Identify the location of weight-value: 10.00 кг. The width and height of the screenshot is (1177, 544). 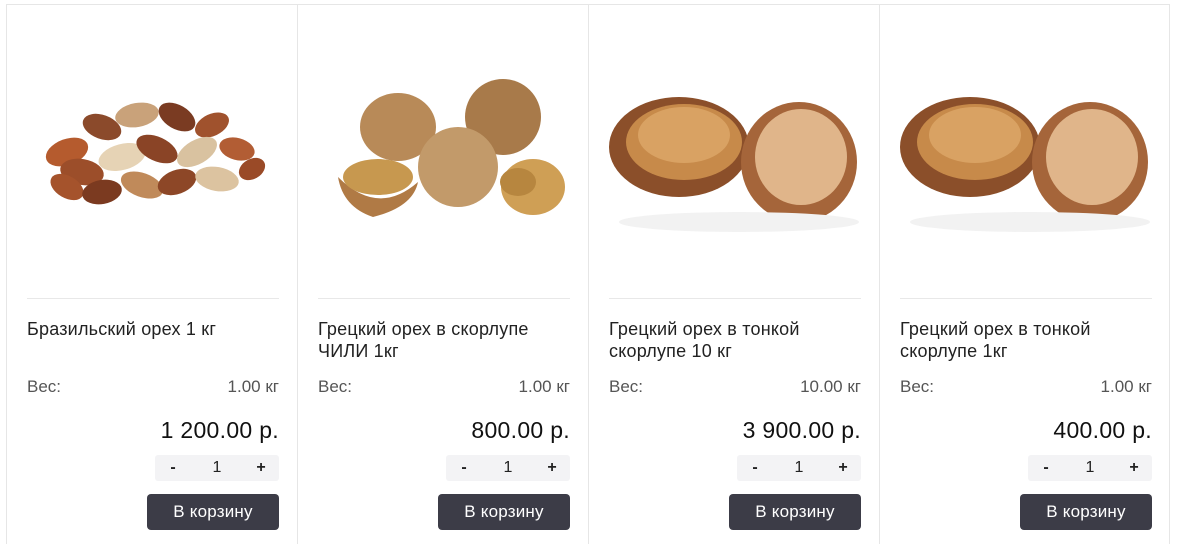
(830, 386).